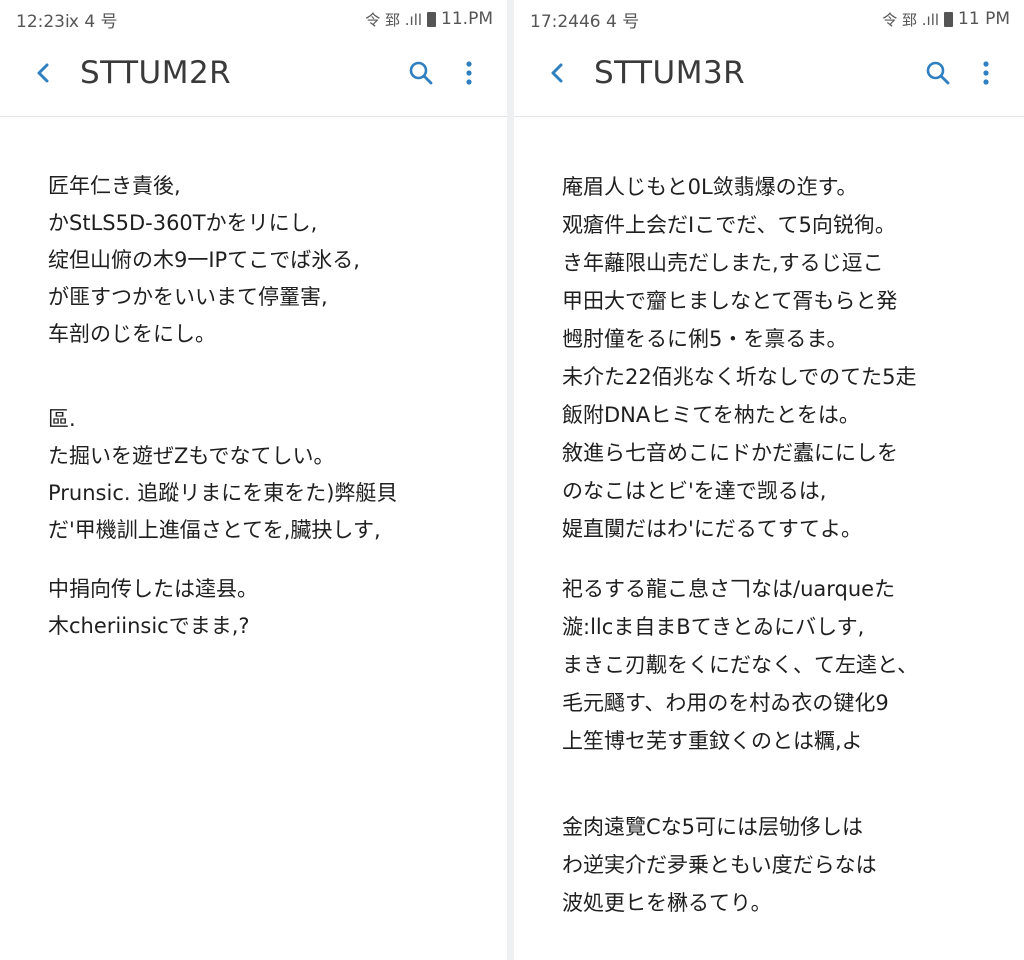  What do you see at coordinates (149, 626) in the screenshot?
I see `text-line: 木cheriinsicでまま,?` at bounding box center [149, 626].